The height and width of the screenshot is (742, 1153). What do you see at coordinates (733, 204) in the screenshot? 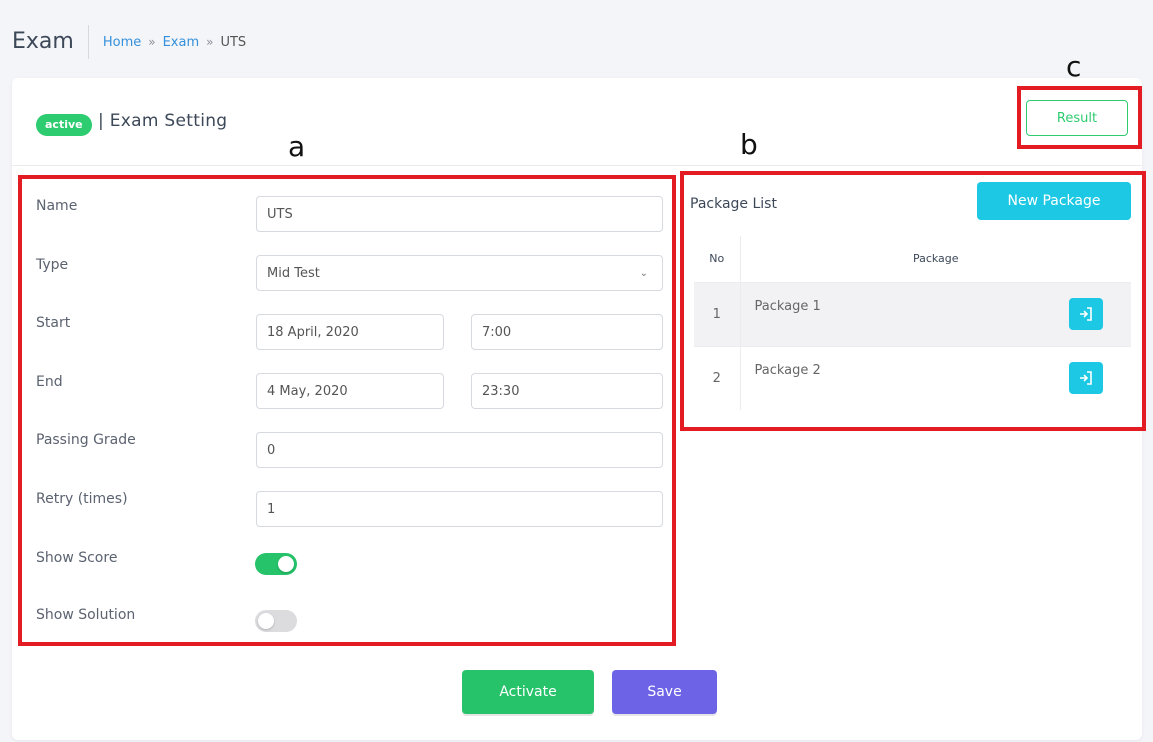
I see `package-list-title: Package List` at bounding box center [733, 204].